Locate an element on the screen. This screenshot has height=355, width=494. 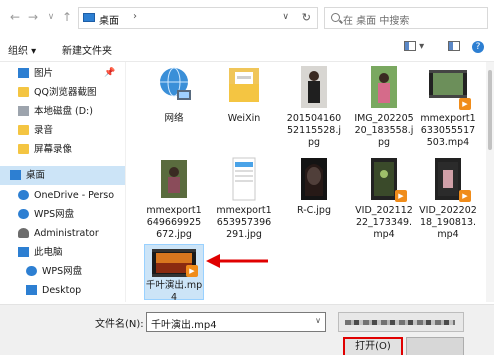
sidebar-item-recordings: 录音 is located at coordinates (62, 130).